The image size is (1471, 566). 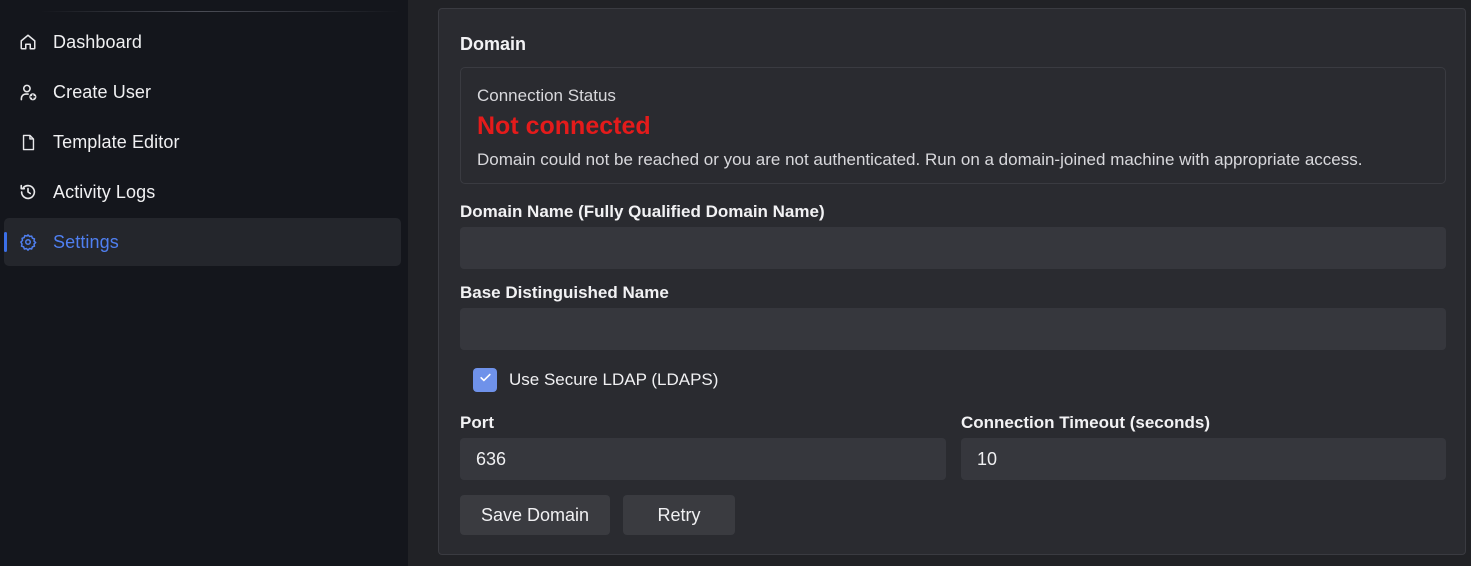 What do you see at coordinates (86, 241) in the screenshot?
I see `sidebar-item-label: Settings` at bounding box center [86, 241].